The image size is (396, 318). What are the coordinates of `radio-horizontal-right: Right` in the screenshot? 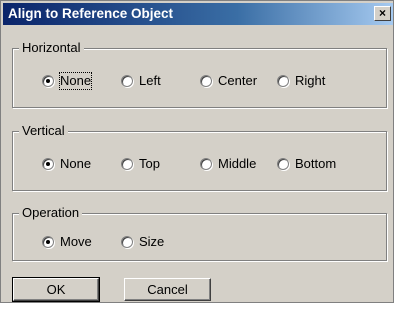 It's located at (301, 81).